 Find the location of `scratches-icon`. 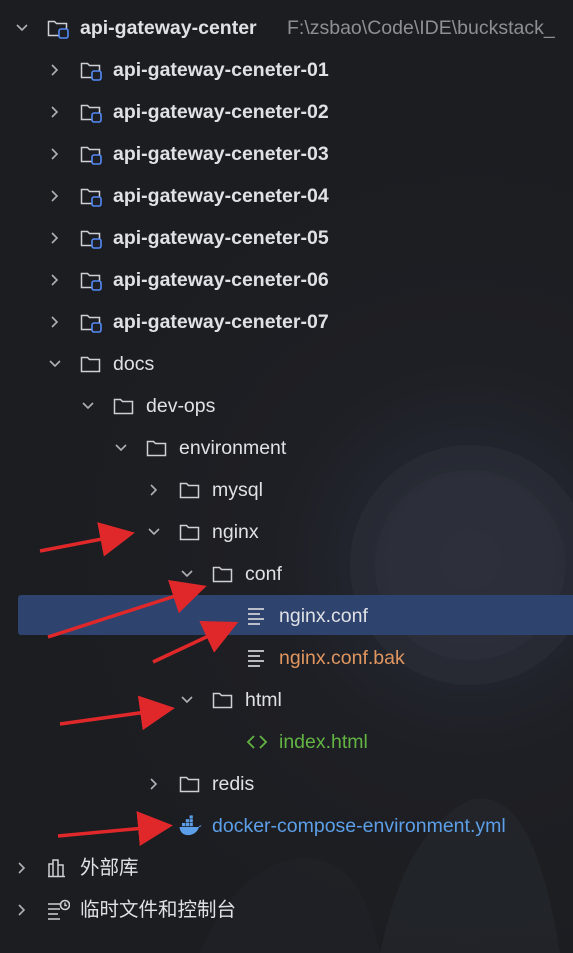

scratches-icon is located at coordinates (59, 909).